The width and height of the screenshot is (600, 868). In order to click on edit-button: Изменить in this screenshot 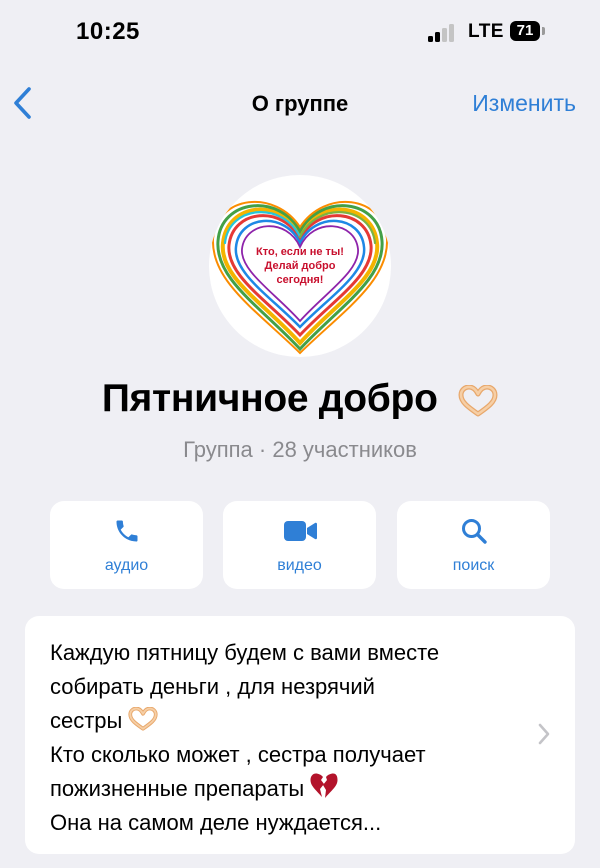, I will do `click(524, 103)`.